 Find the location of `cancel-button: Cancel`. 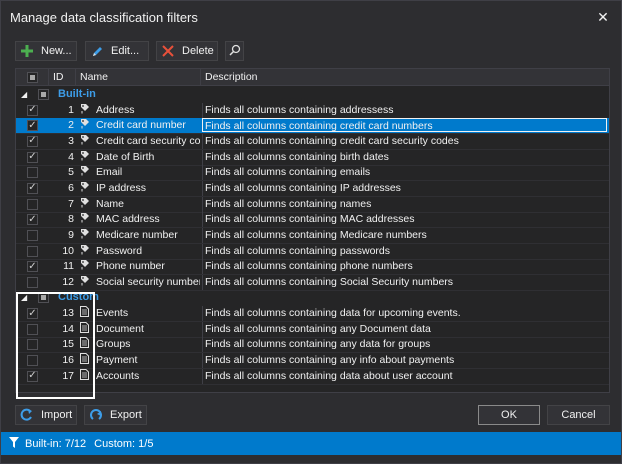

cancel-button: Cancel is located at coordinates (578, 415).